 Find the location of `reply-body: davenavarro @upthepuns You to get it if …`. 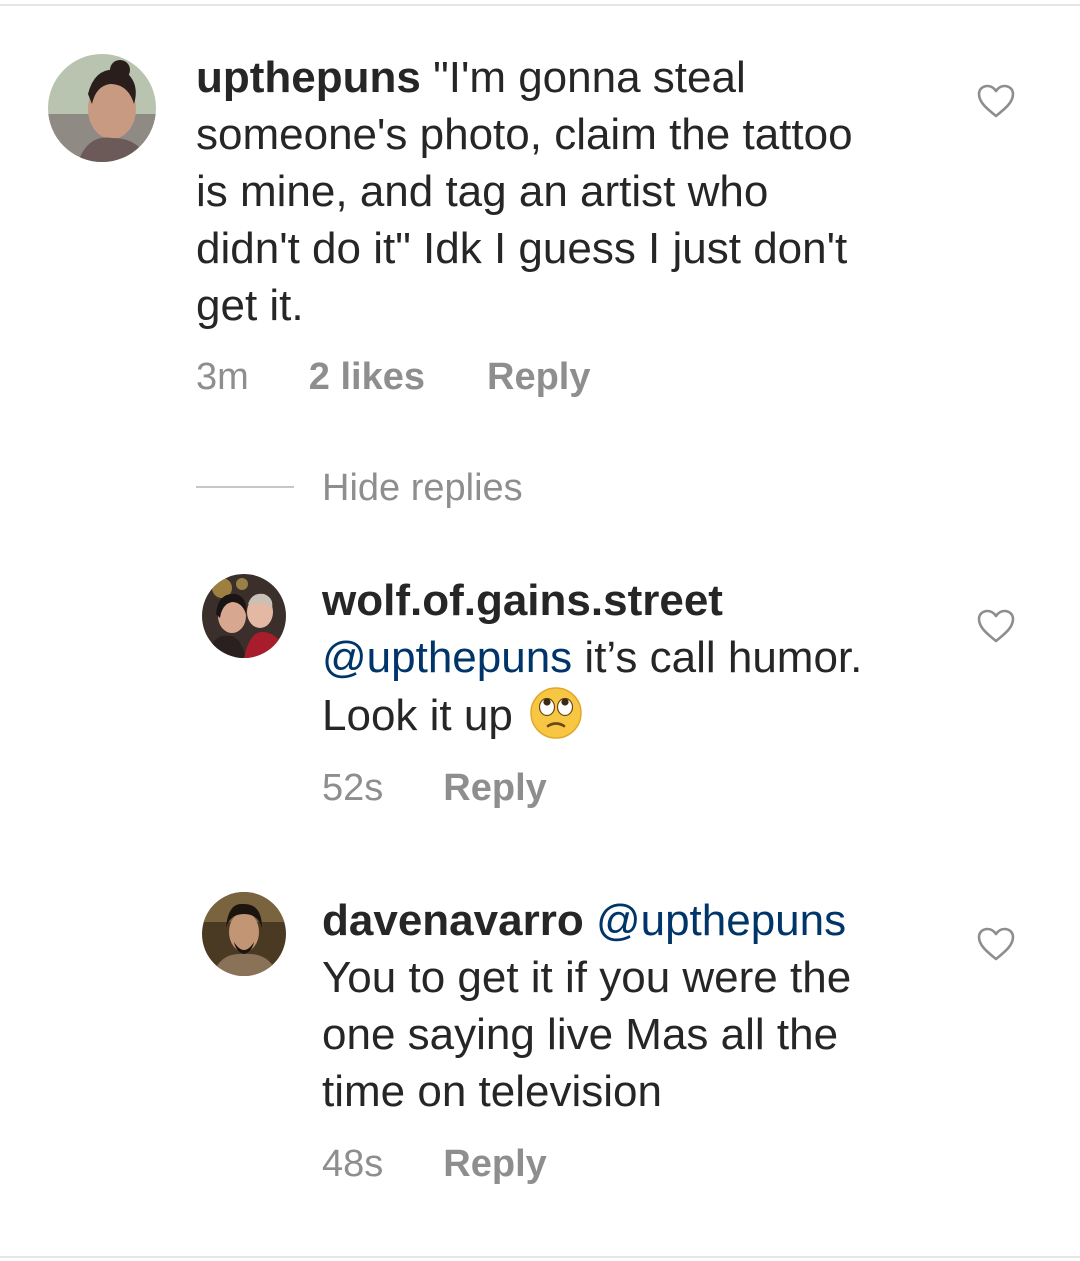

reply-body: davenavarro @upthepuns You to get it if … is located at coordinates (642, 1006).